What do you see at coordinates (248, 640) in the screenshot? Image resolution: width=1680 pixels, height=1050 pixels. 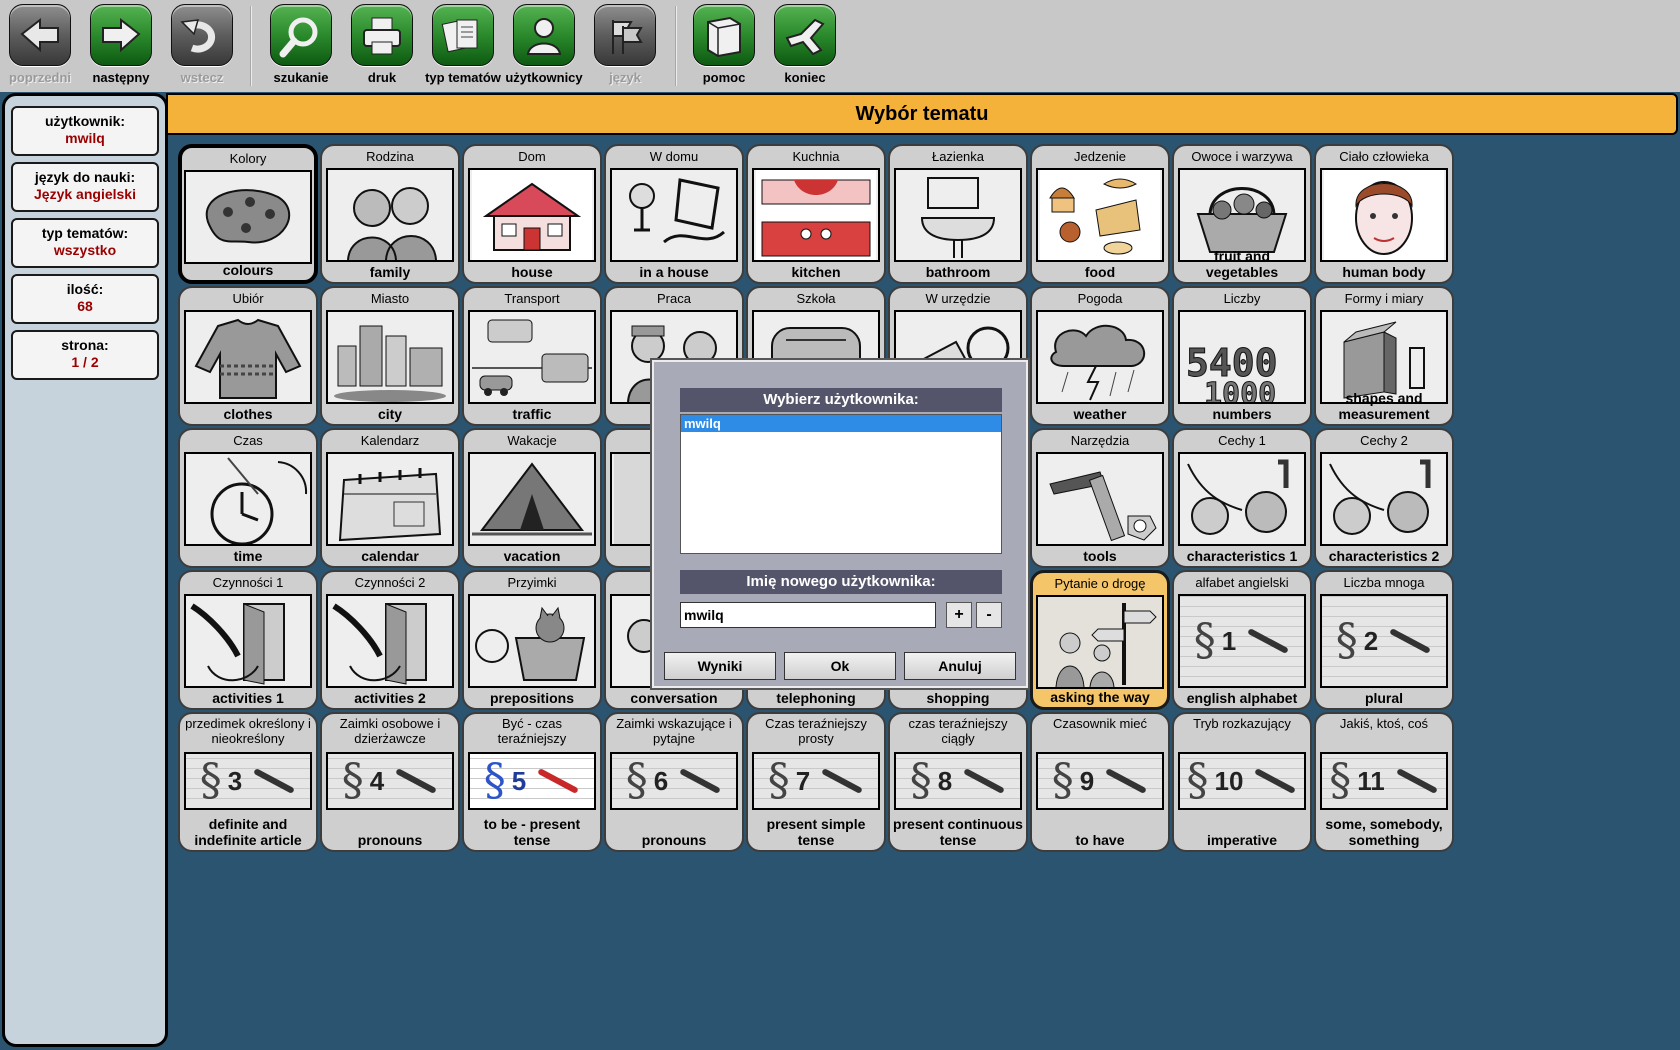 I see `topic-card: Czynności 1 activities 1` at bounding box center [248, 640].